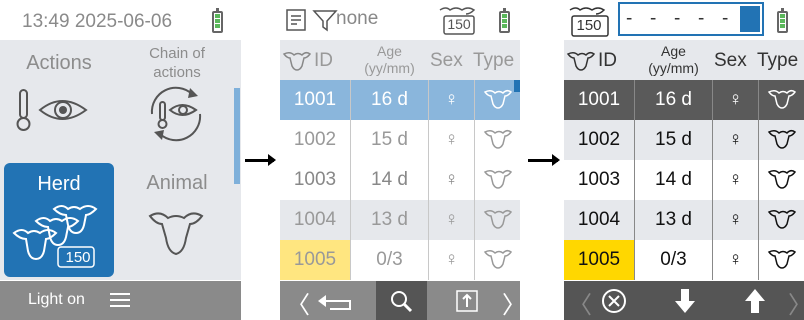 This screenshot has width=804, height=320. I want to click on arrow-down-icon, so click(685, 301).